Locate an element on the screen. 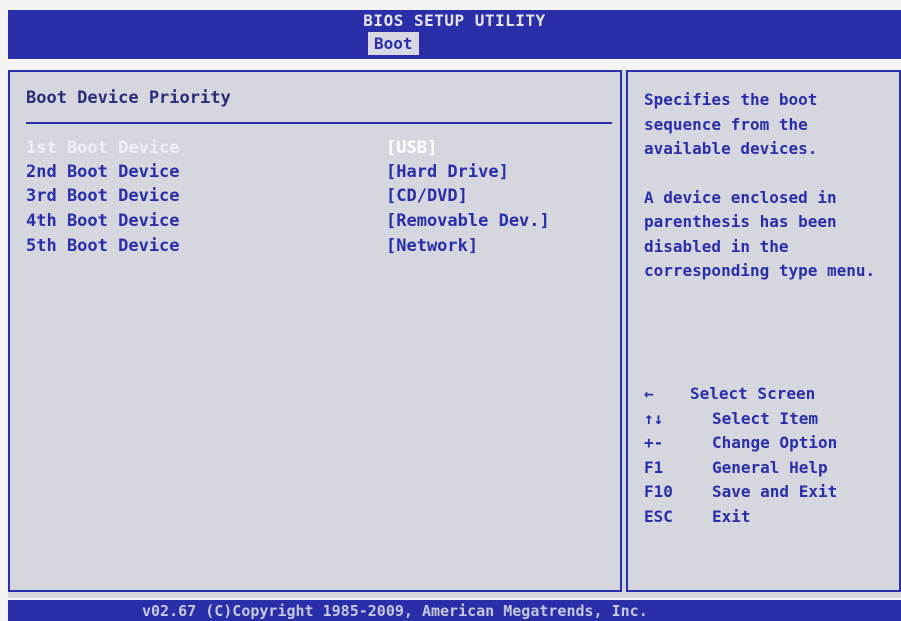 This screenshot has width=901, height=621. section-divider is located at coordinates (319, 123).